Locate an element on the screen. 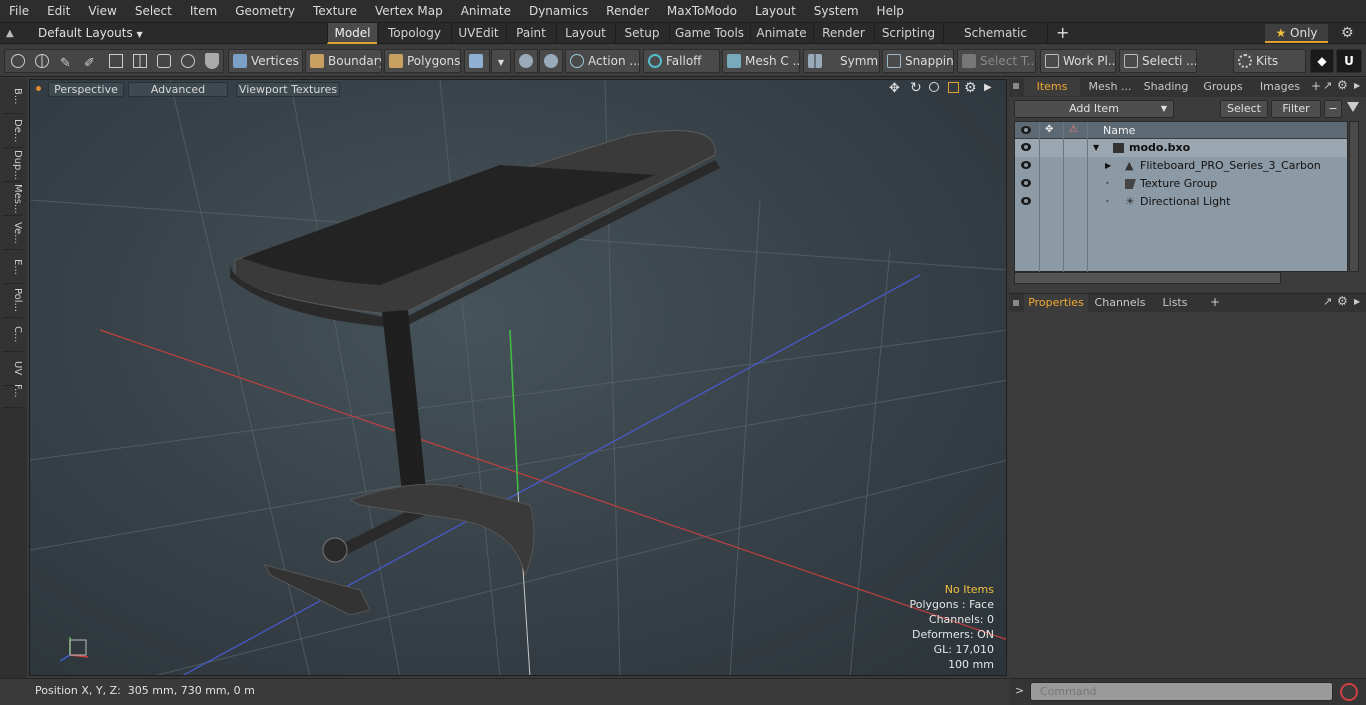 Image resolution: width=1366 pixels, height=705 pixels. tab-paint: Paint is located at coordinates (530, 33).